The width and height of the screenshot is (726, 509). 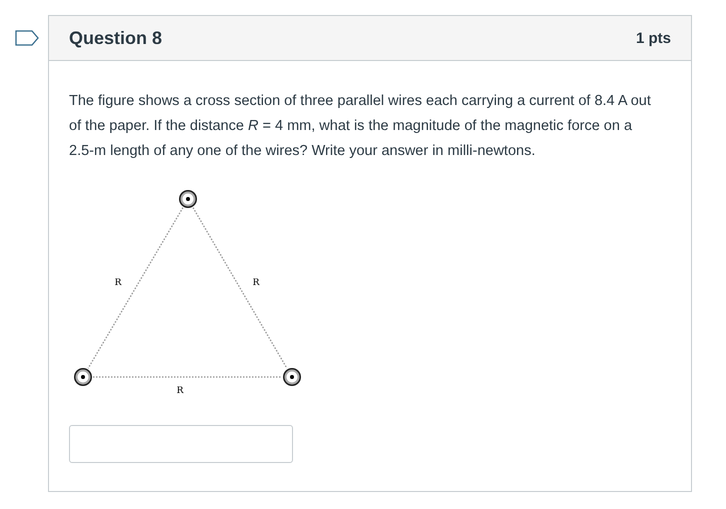 I want to click on answer-field, so click(x=181, y=444).